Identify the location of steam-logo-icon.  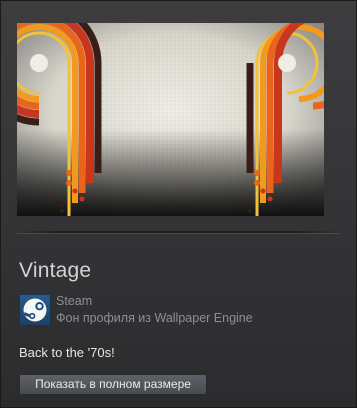
(35, 310).